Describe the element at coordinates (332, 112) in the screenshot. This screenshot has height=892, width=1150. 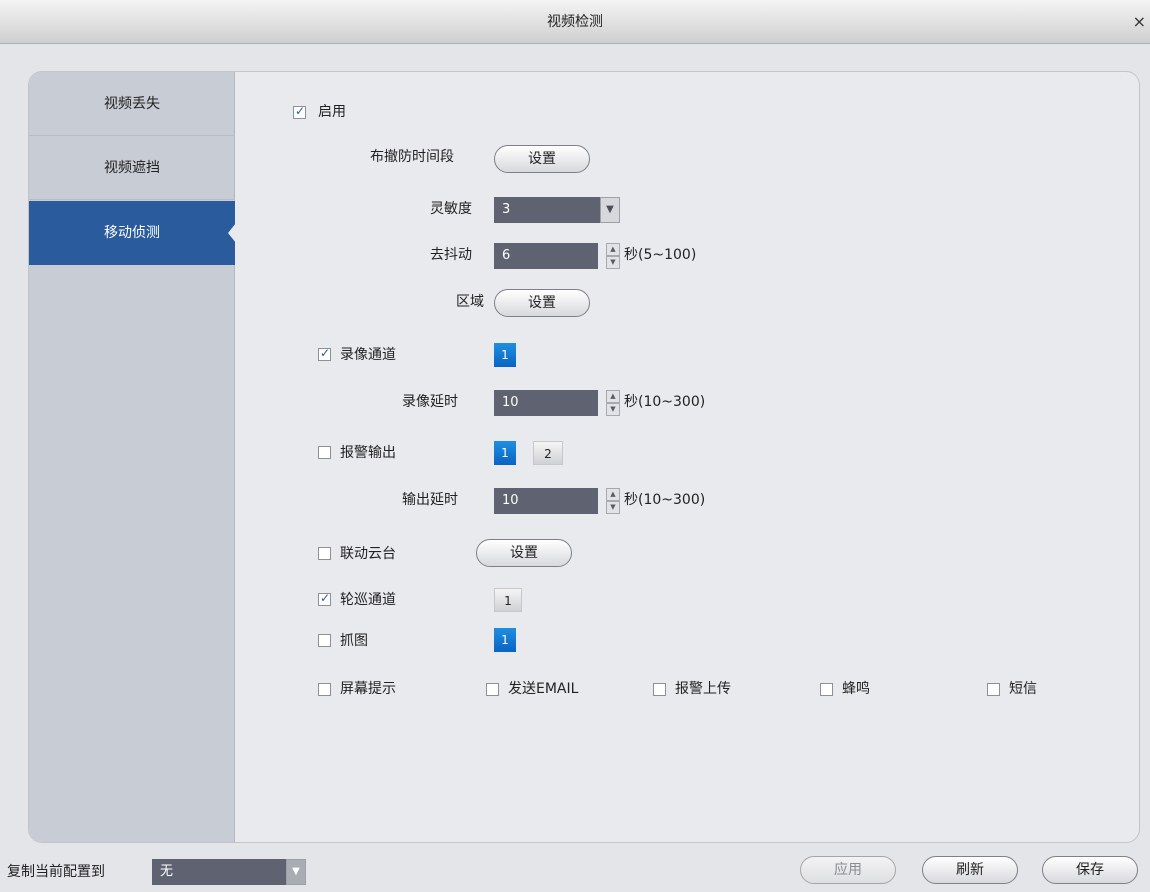
I see `enable-label: 启用` at that location.